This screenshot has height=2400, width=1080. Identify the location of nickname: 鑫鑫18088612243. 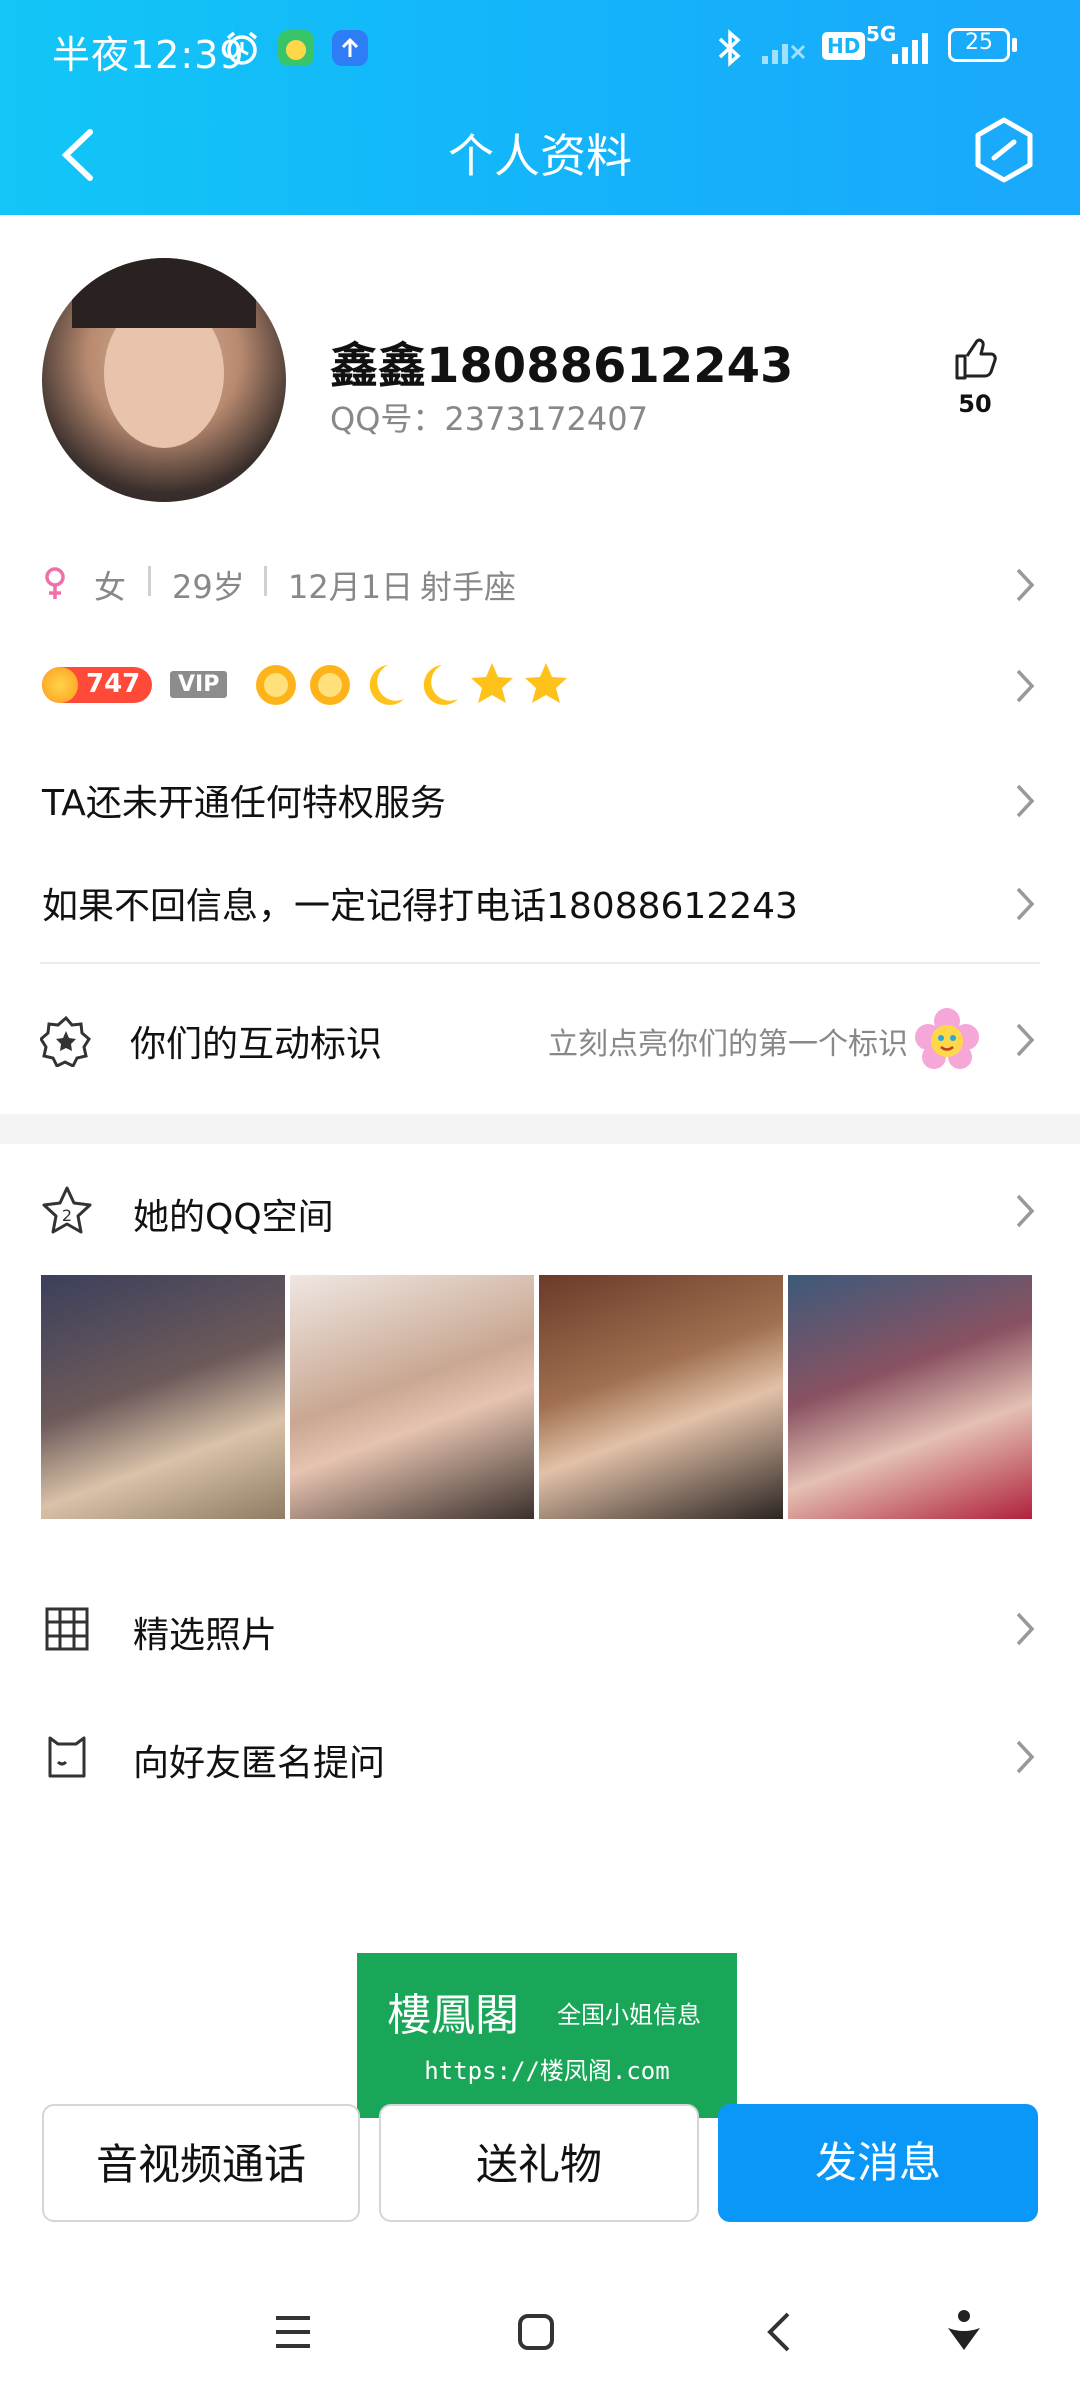
(562, 366).